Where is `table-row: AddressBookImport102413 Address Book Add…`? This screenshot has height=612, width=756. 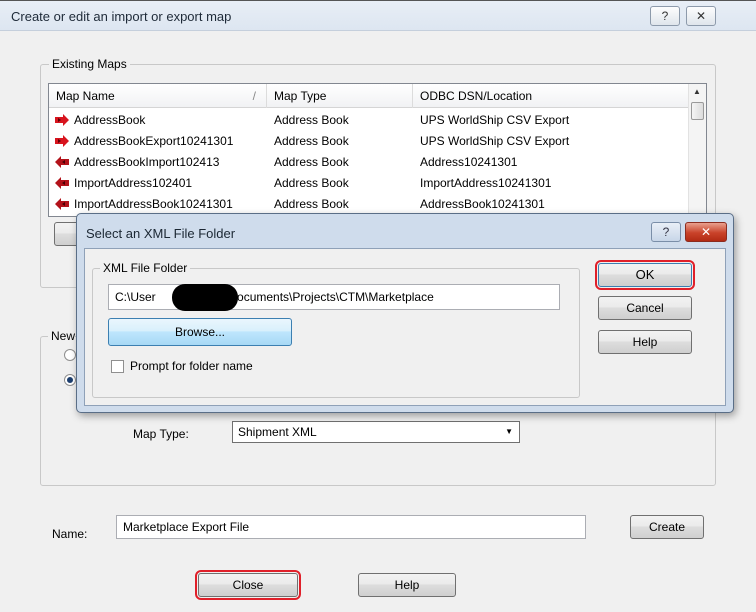 table-row: AddressBookImport102413 Address Book Add… is located at coordinates (369, 162).